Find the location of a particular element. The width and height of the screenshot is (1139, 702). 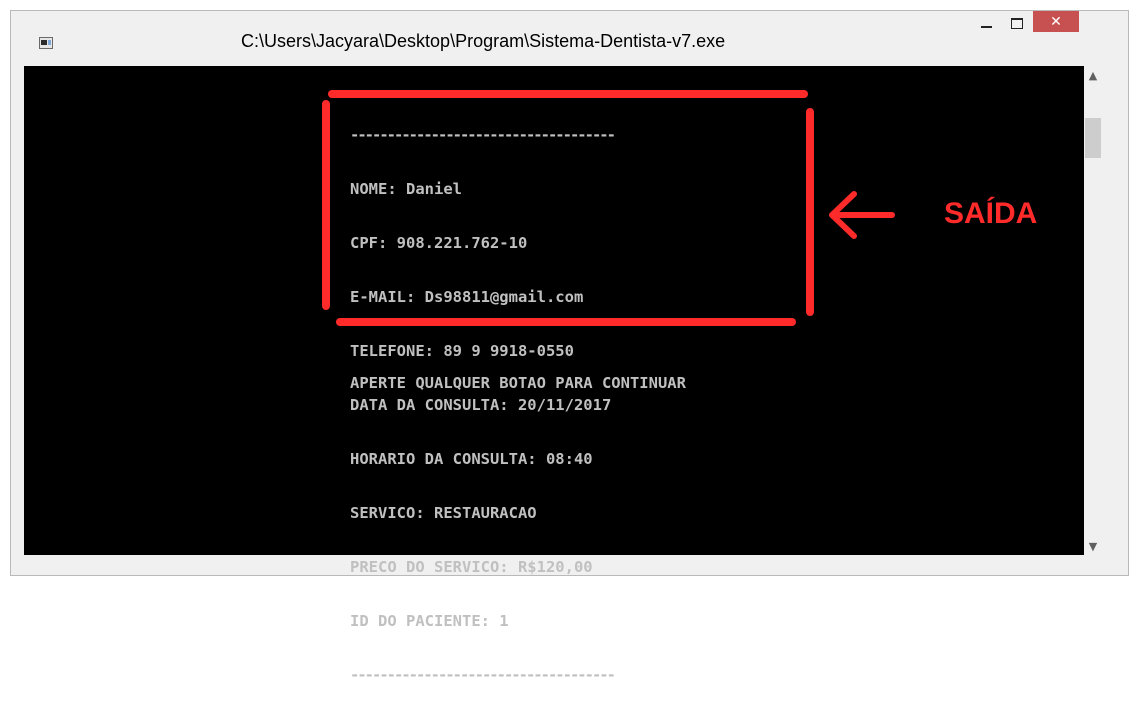

minimize-button is located at coordinates (986, 23).